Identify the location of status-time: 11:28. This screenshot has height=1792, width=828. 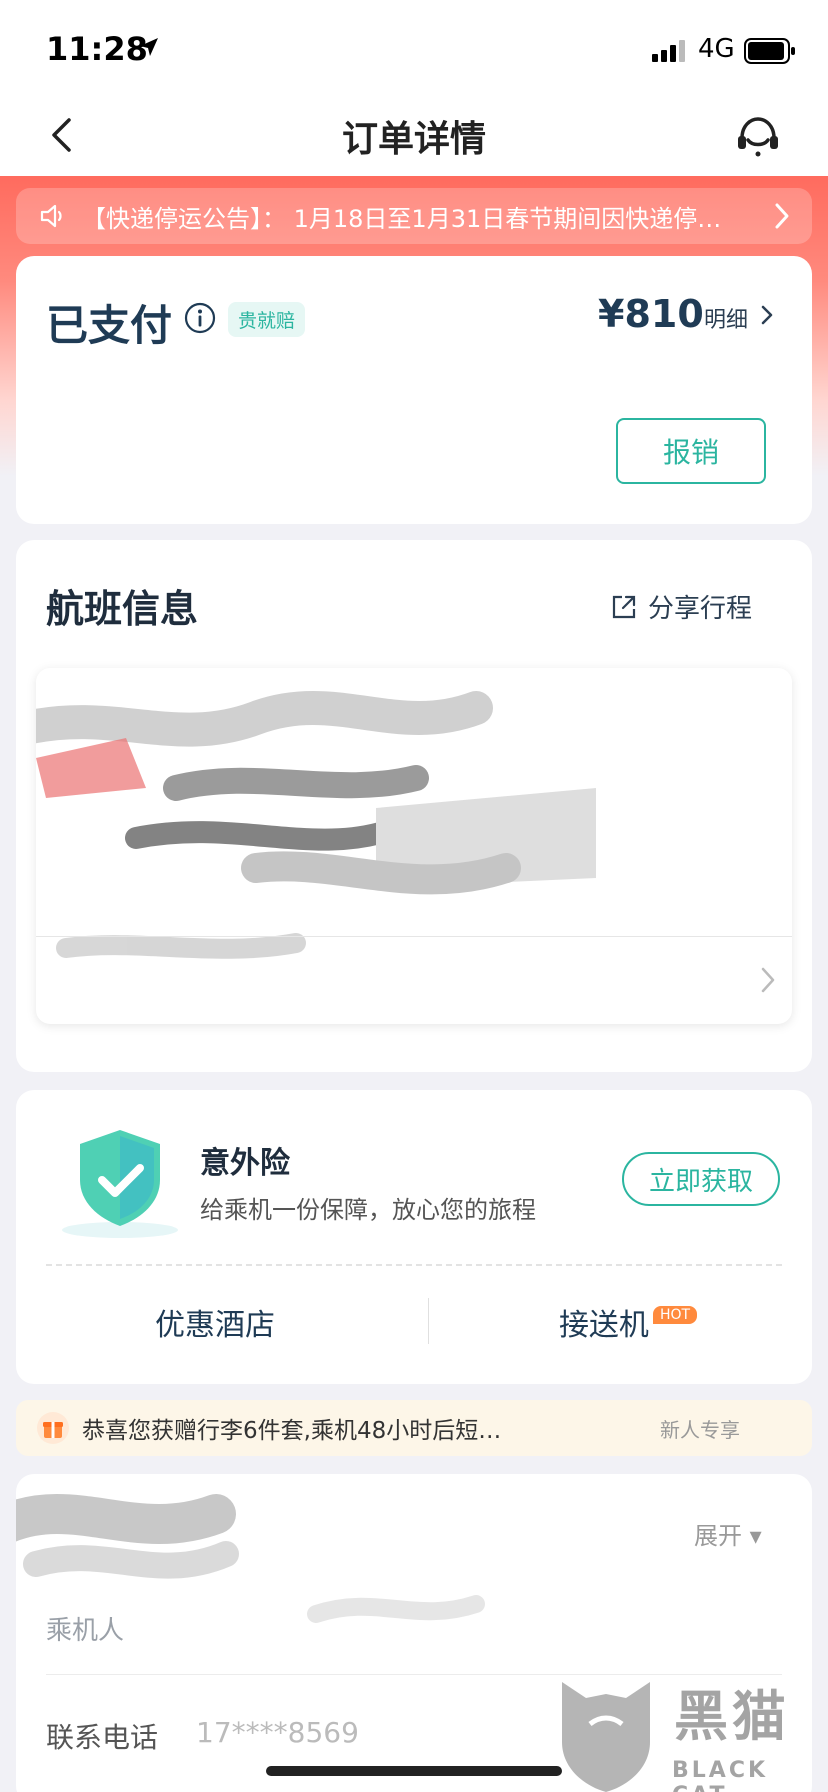
(97, 49).